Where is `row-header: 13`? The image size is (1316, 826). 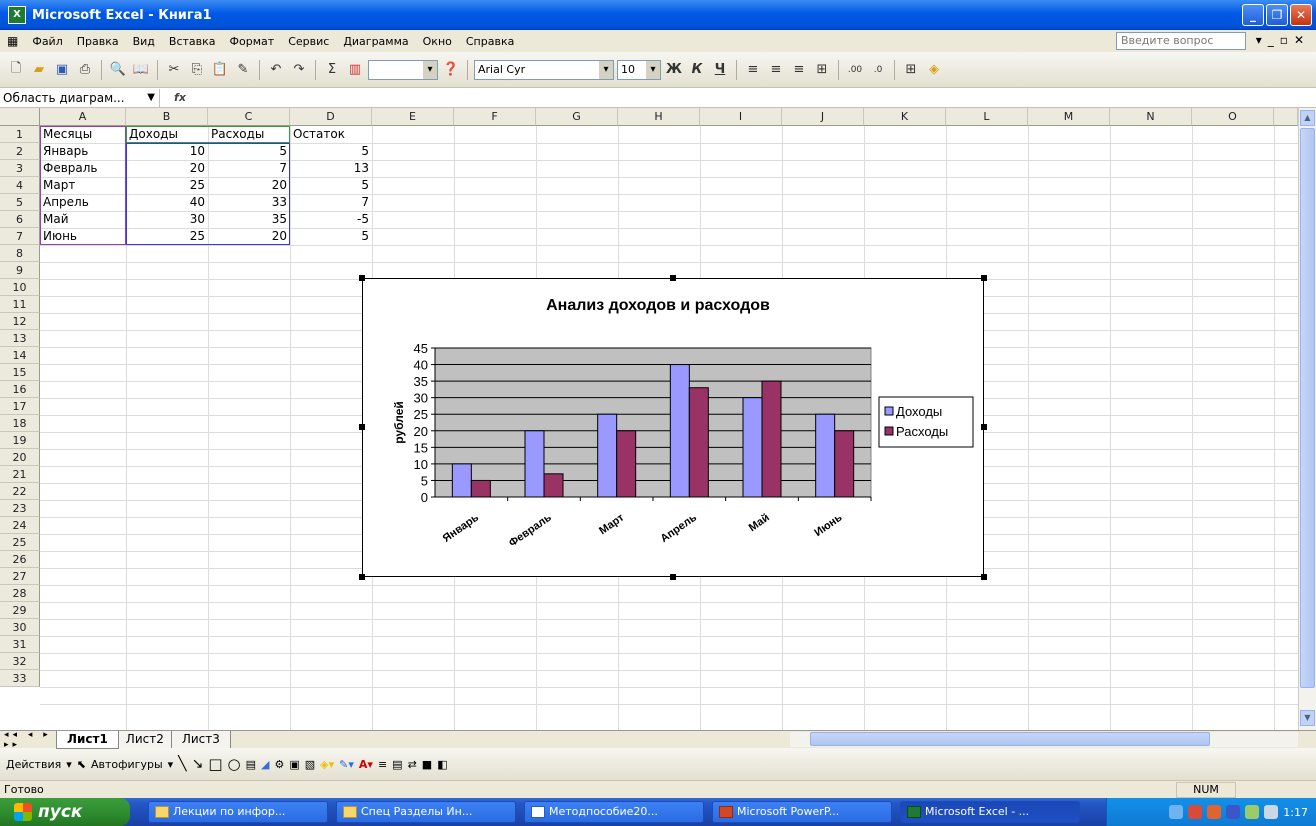
row-header: 13 is located at coordinates (20, 338).